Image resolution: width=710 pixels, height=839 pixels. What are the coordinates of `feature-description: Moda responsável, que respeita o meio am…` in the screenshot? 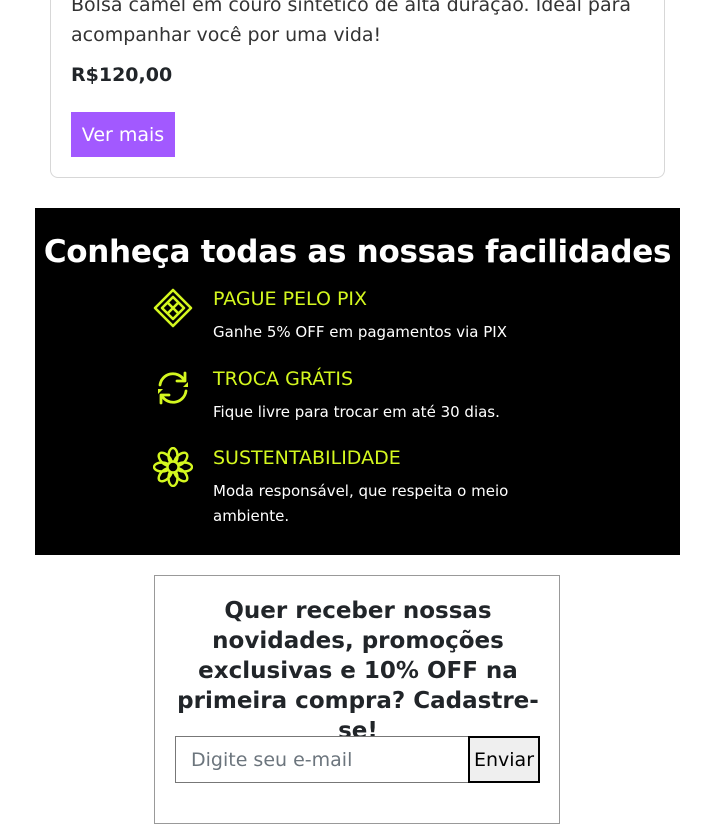 It's located at (361, 503).